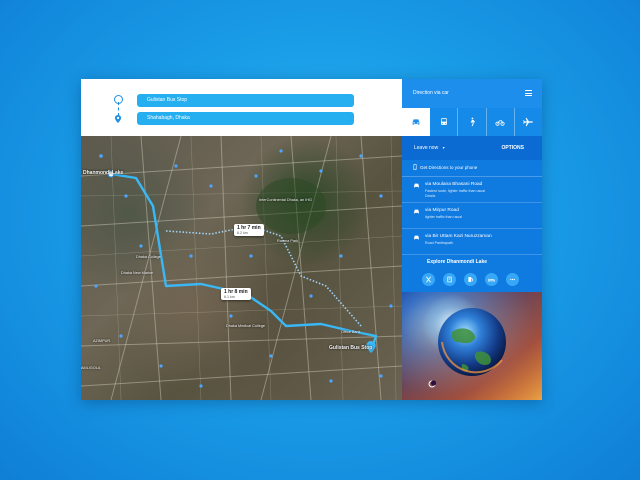 The height and width of the screenshot is (480, 640). I want to click on leave-now-label: Leave now, so click(426, 148).